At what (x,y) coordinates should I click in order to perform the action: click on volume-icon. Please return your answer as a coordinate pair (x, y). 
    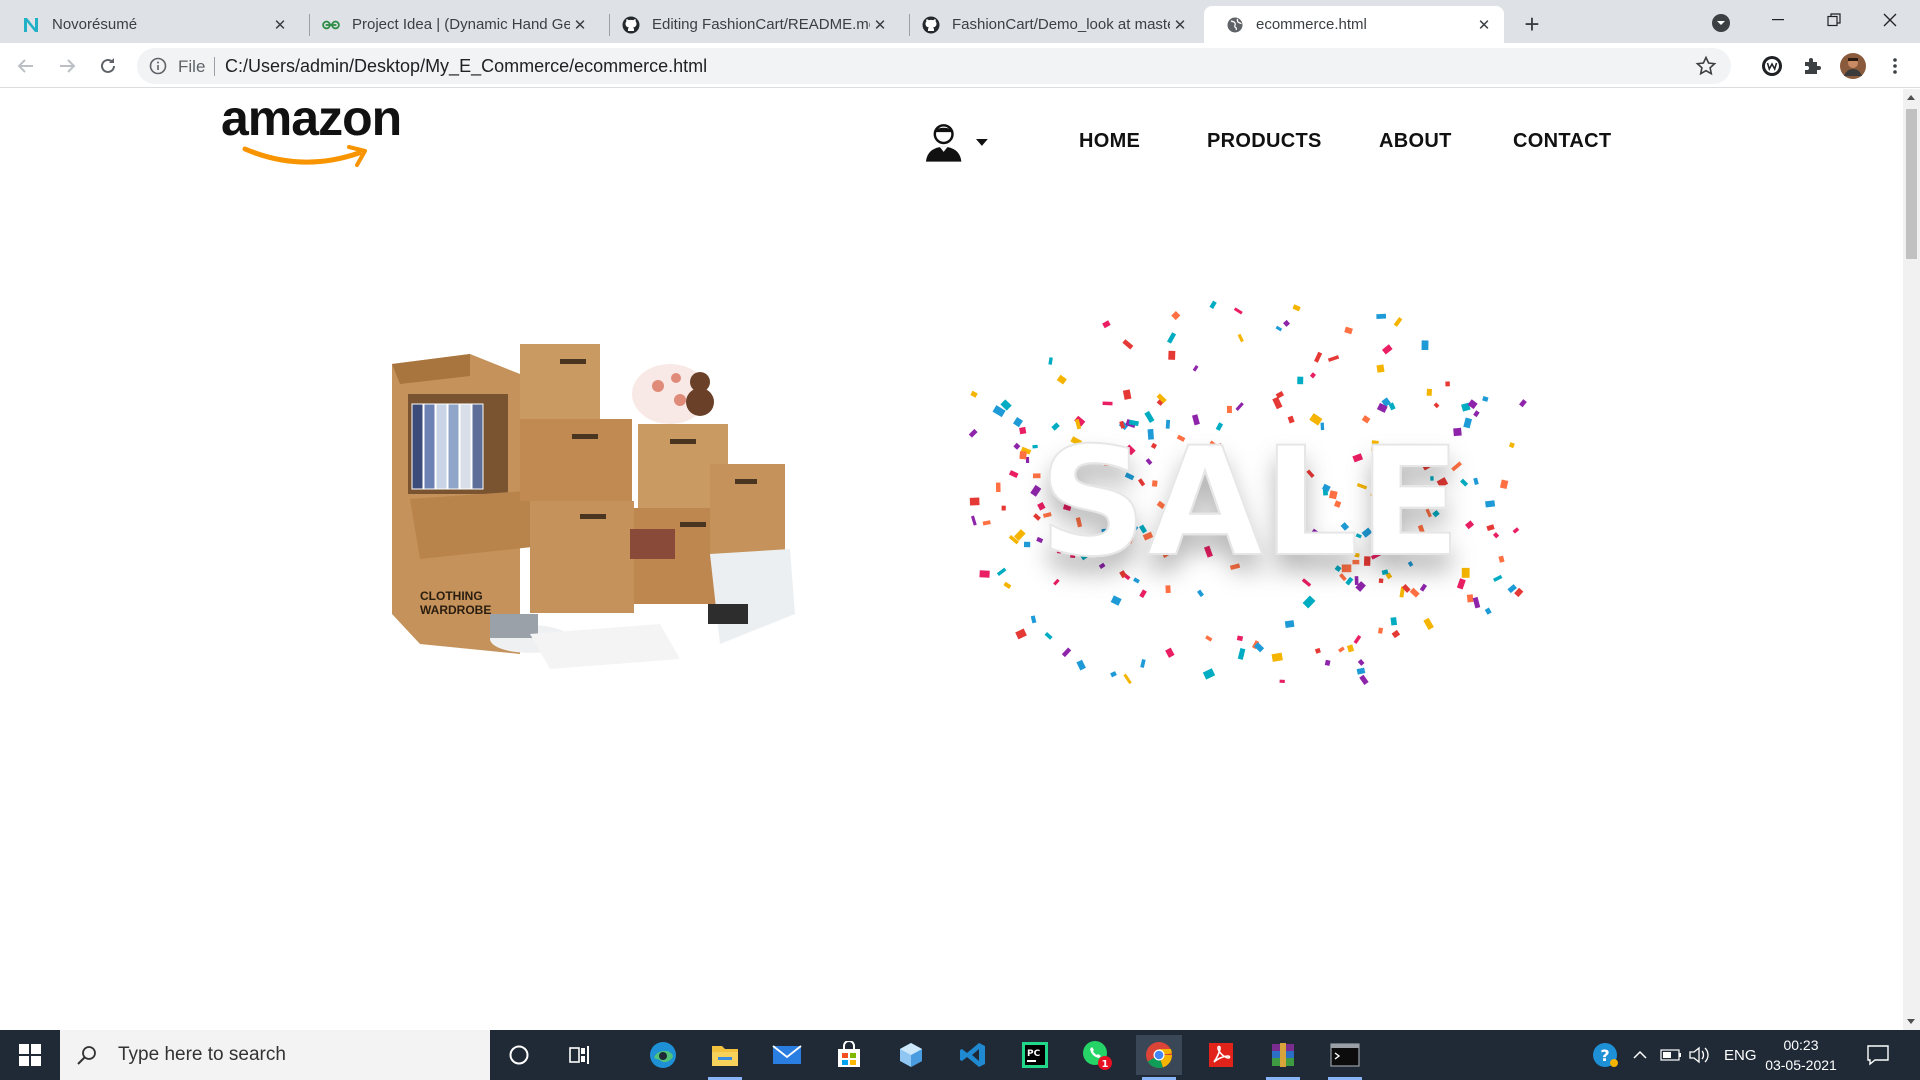
    Looking at the image, I should click on (1700, 1055).